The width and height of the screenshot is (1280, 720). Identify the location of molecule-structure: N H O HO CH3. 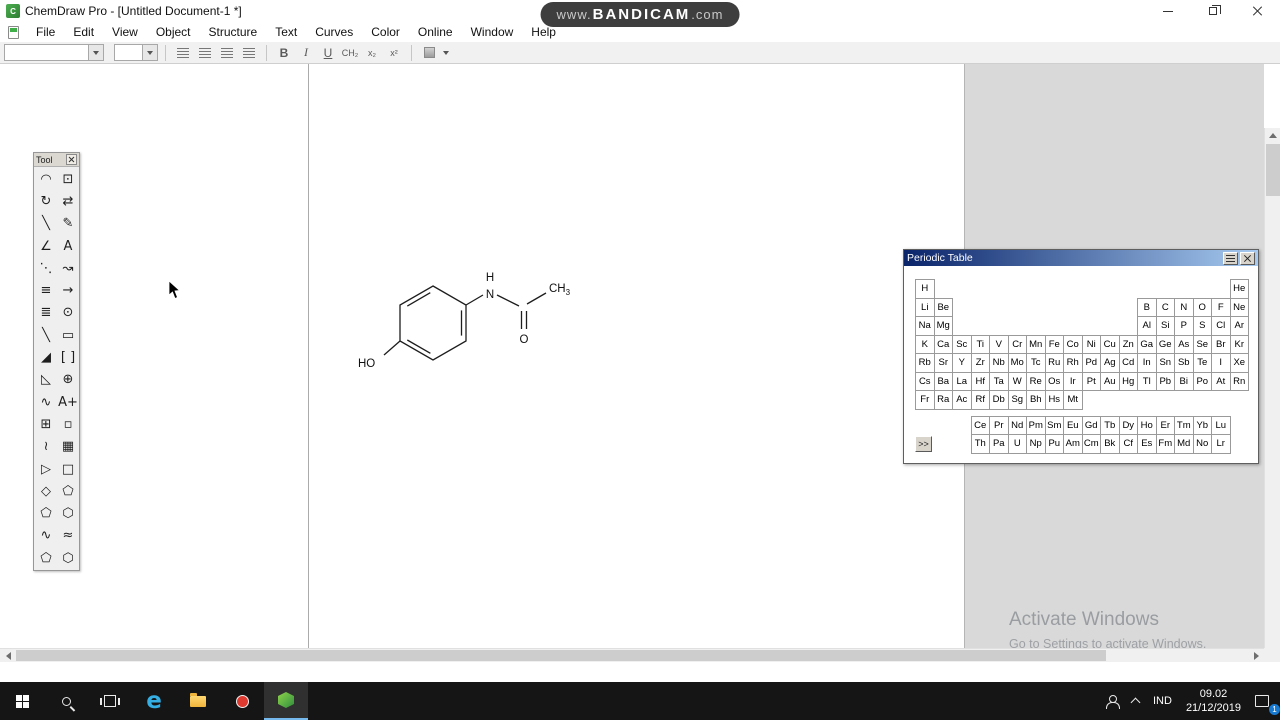
(460, 324).